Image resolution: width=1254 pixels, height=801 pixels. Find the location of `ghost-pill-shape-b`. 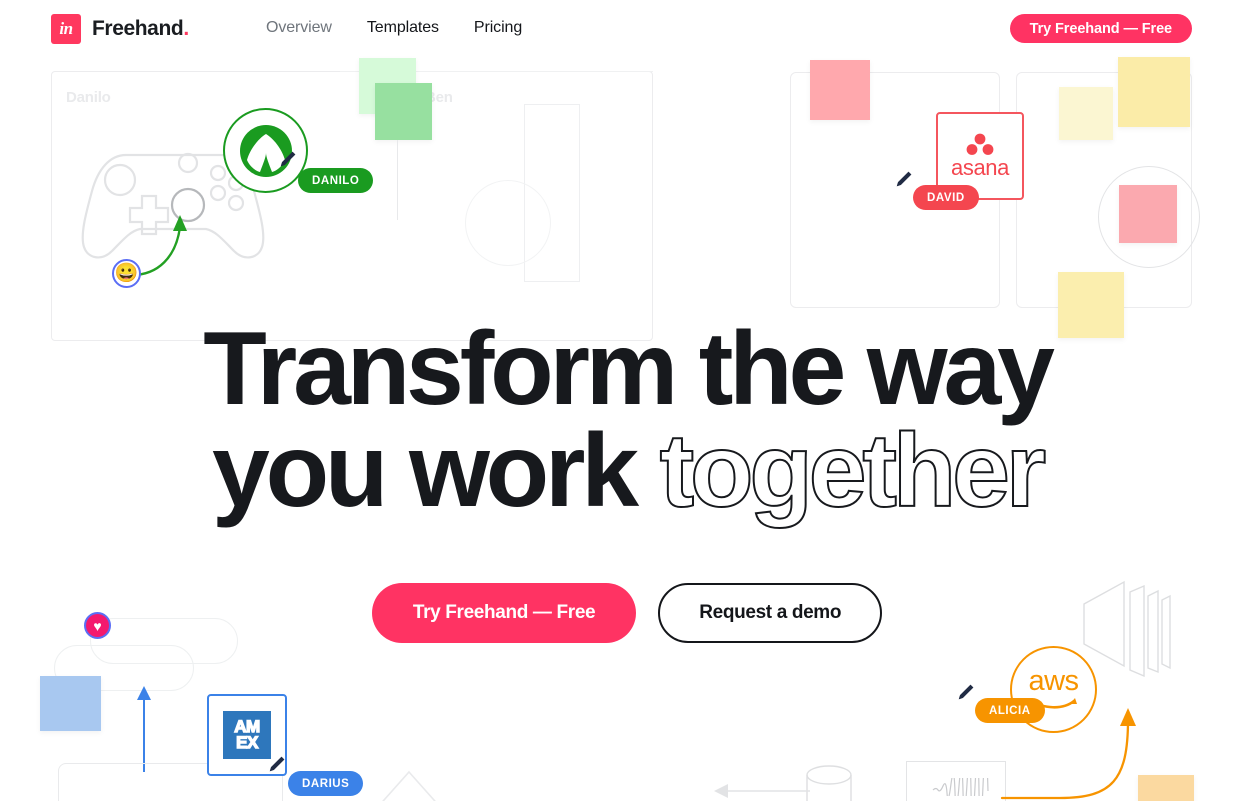

ghost-pill-shape-b is located at coordinates (124, 668).